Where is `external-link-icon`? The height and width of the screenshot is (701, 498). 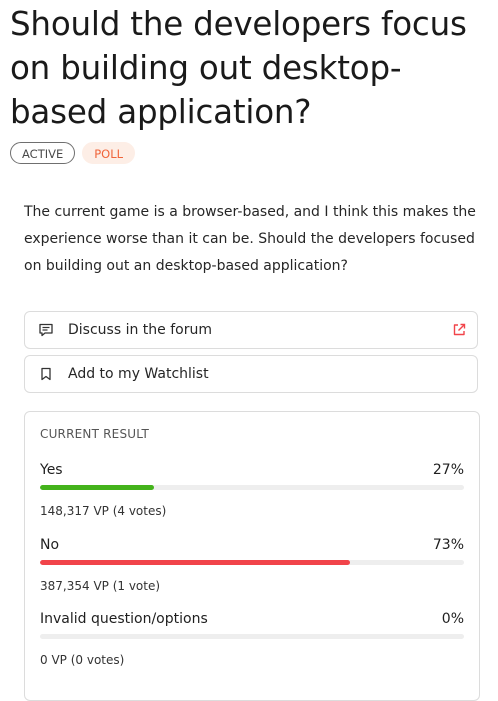 external-link-icon is located at coordinates (459, 330).